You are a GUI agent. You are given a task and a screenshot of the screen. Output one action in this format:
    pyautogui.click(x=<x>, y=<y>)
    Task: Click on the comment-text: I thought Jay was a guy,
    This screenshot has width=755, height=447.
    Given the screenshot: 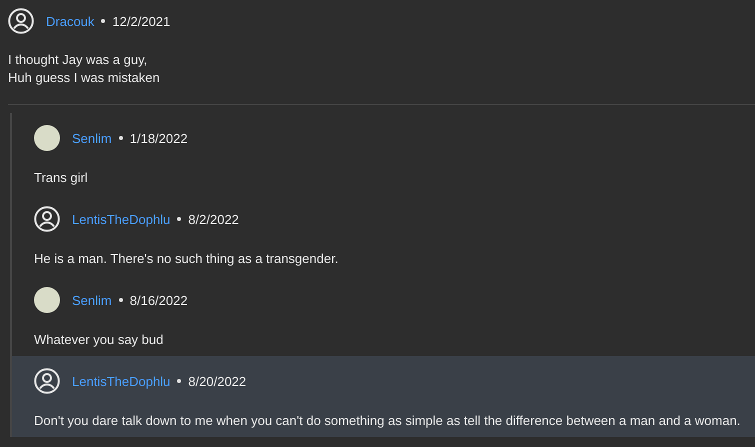 What is the action you would take?
    pyautogui.click(x=78, y=60)
    